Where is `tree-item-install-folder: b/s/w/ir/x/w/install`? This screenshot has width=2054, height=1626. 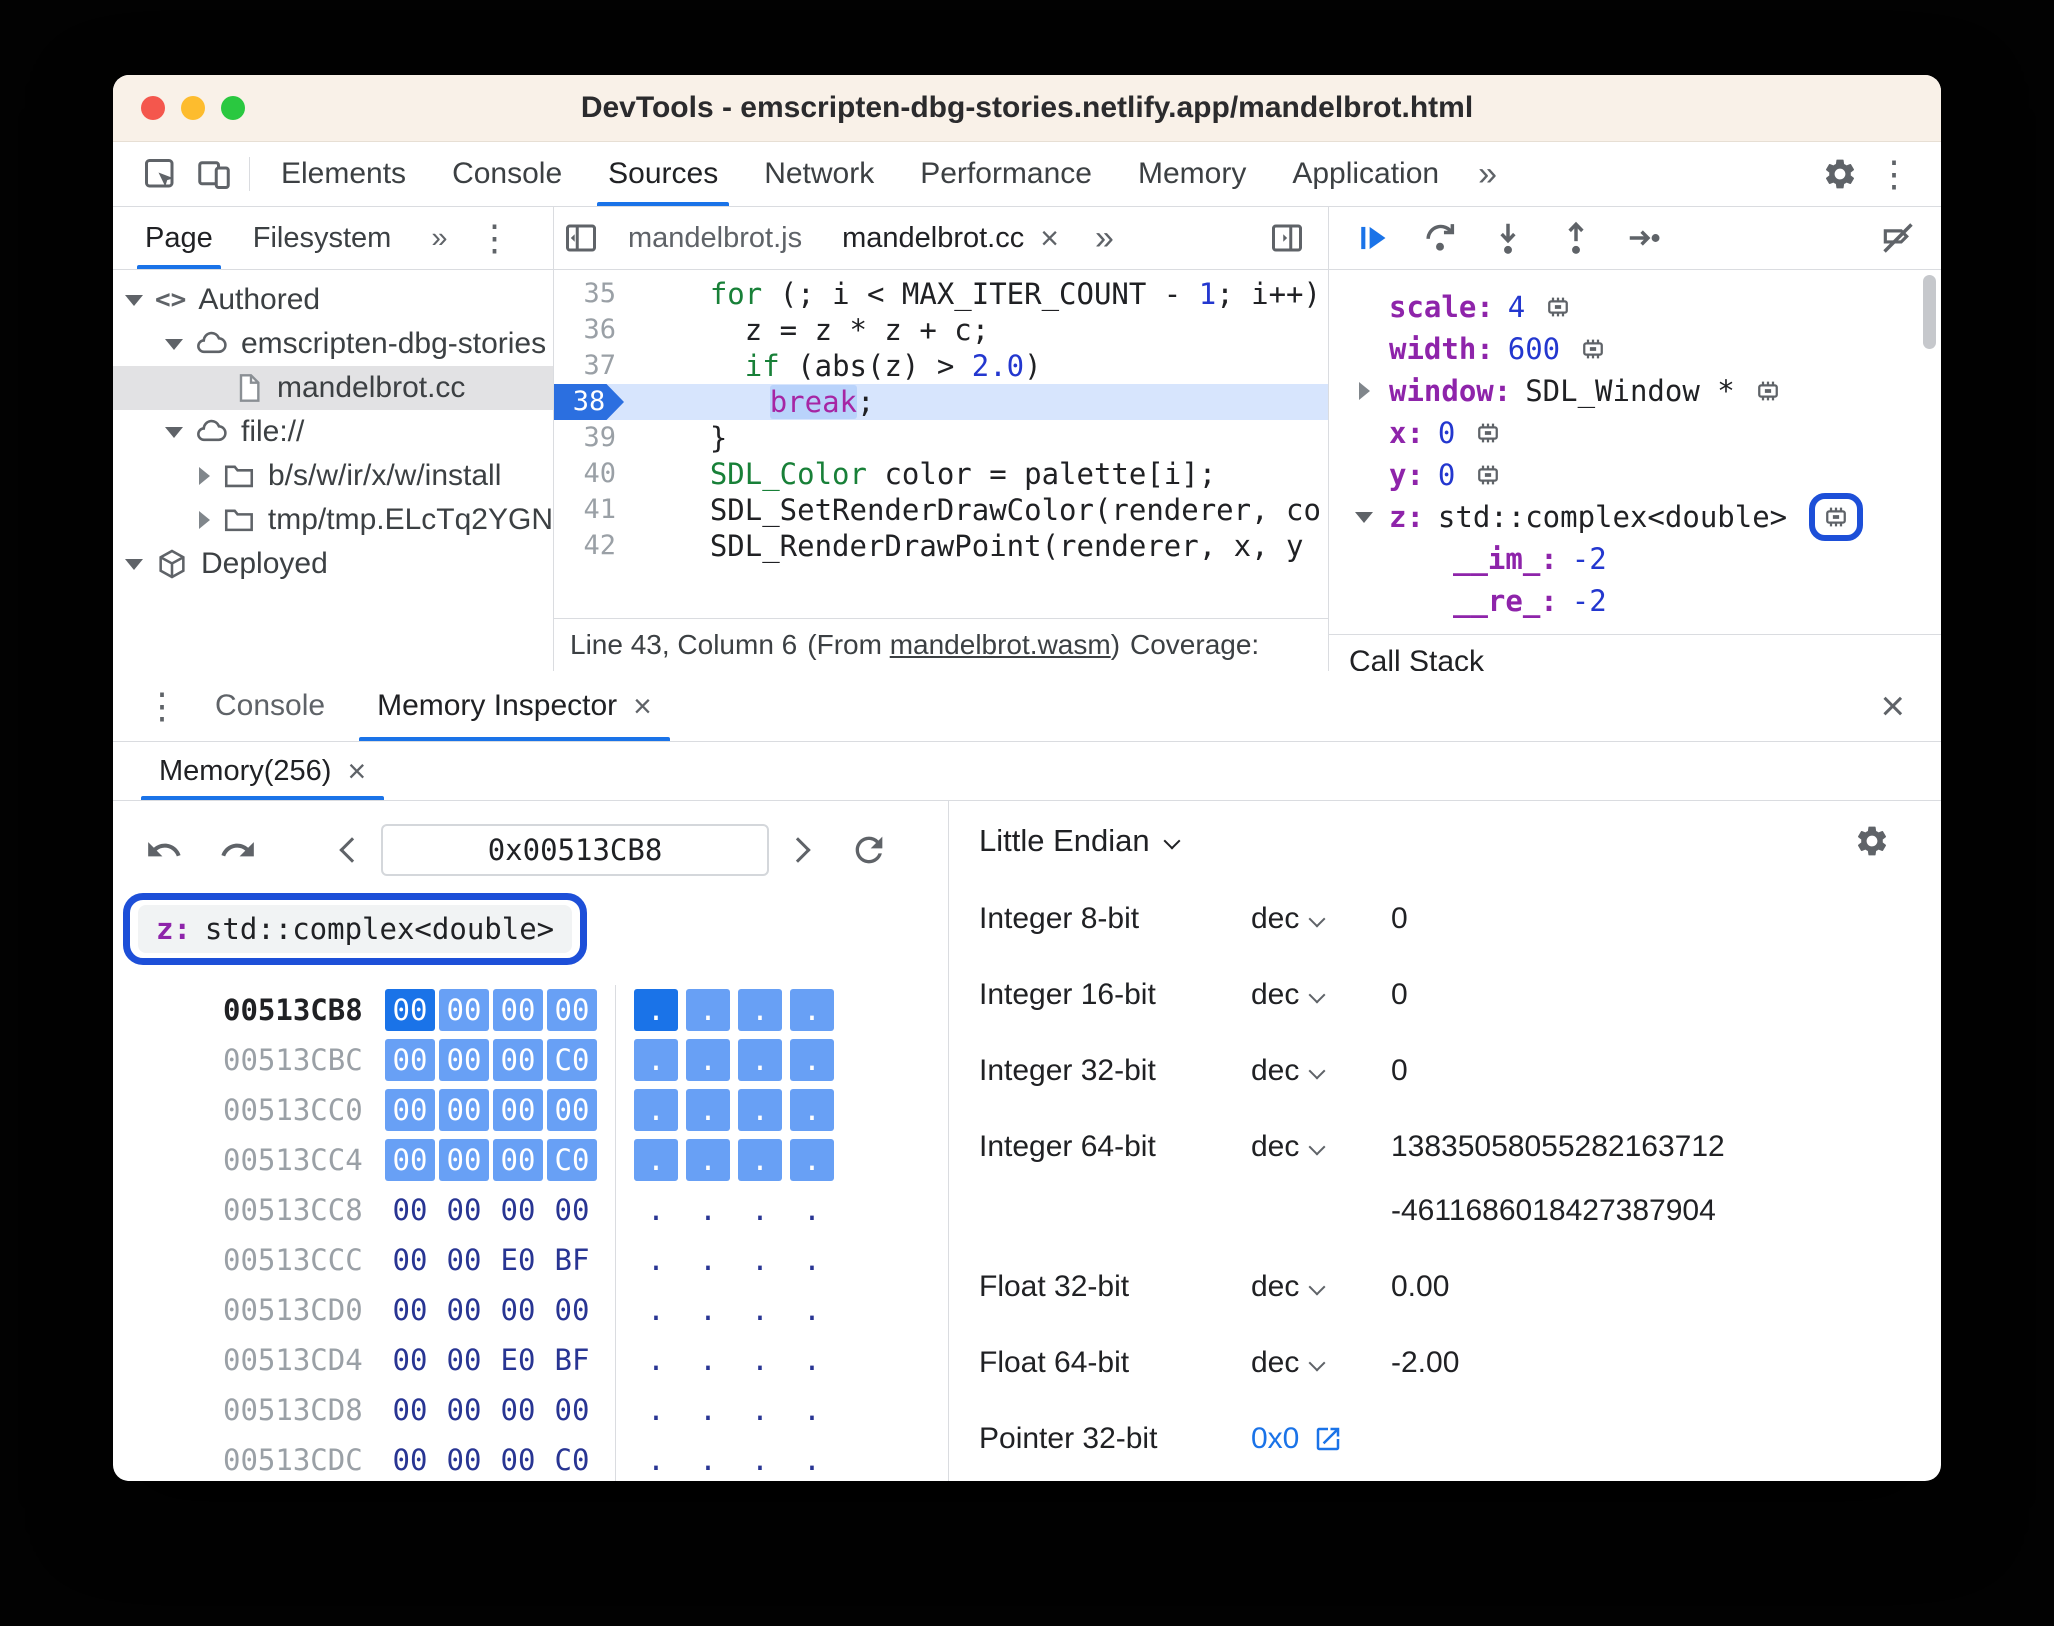 tree-item-install-folder: b/s/w/ir/x/w/install is located at coordinates (333, 476).